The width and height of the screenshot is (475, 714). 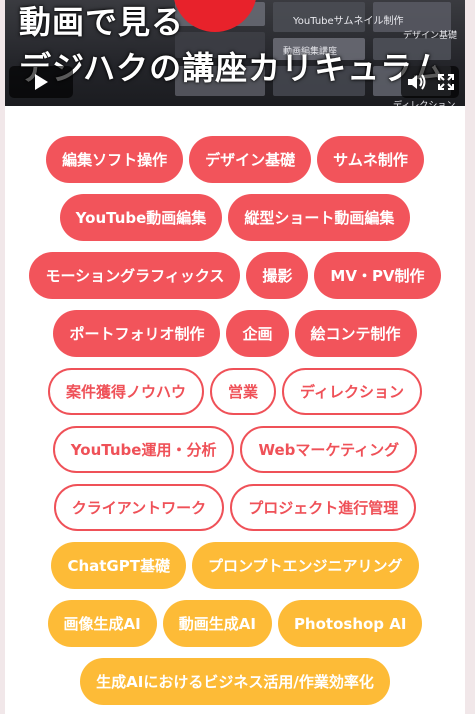 What do you see at coordinates (115, 159) in the screenshot?
I see `tag-editing-software: 編集ソフト操作` at bounding box center [115, 159].